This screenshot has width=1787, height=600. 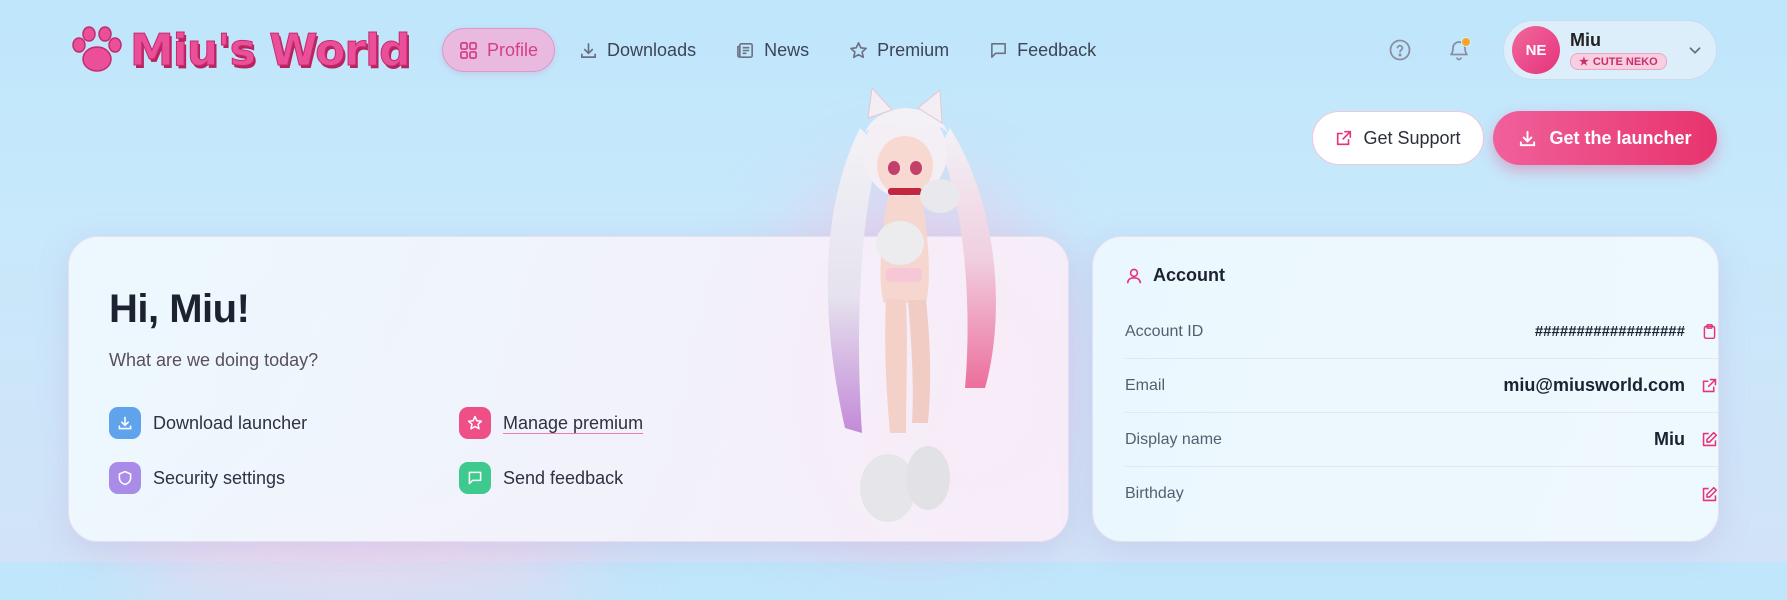 I want to click on user-icon, so click(x=1134, y=275).